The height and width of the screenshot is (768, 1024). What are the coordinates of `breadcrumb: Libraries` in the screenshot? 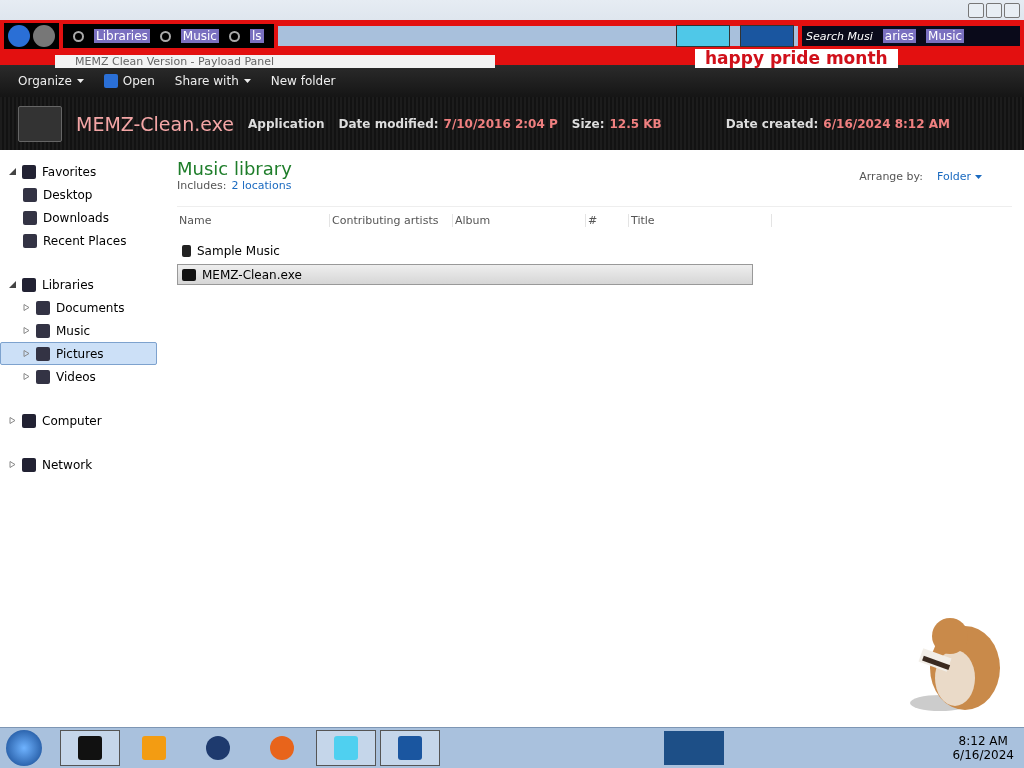 It's located at (122, 36).